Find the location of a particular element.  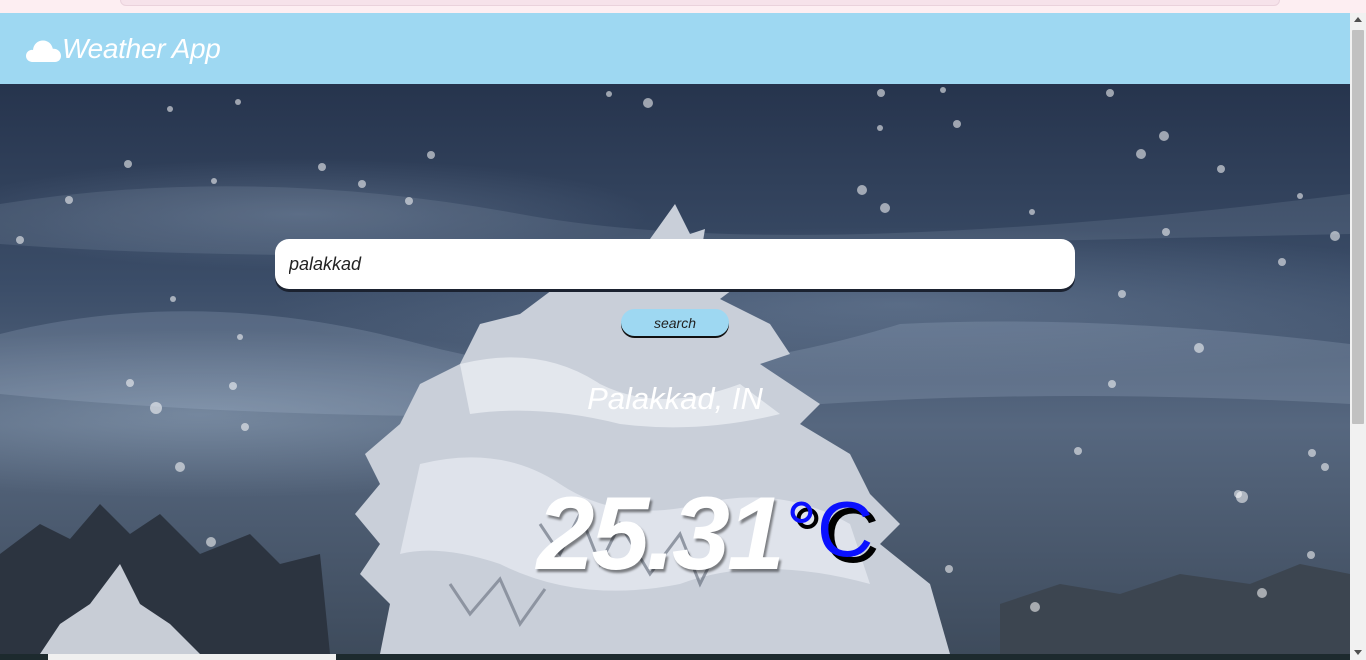

browser-top-strip is located at coordinates (683, 6).